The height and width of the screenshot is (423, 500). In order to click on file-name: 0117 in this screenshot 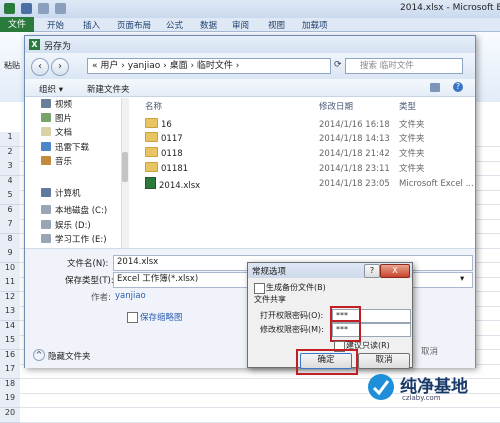, I will do `click(164, 139)`.